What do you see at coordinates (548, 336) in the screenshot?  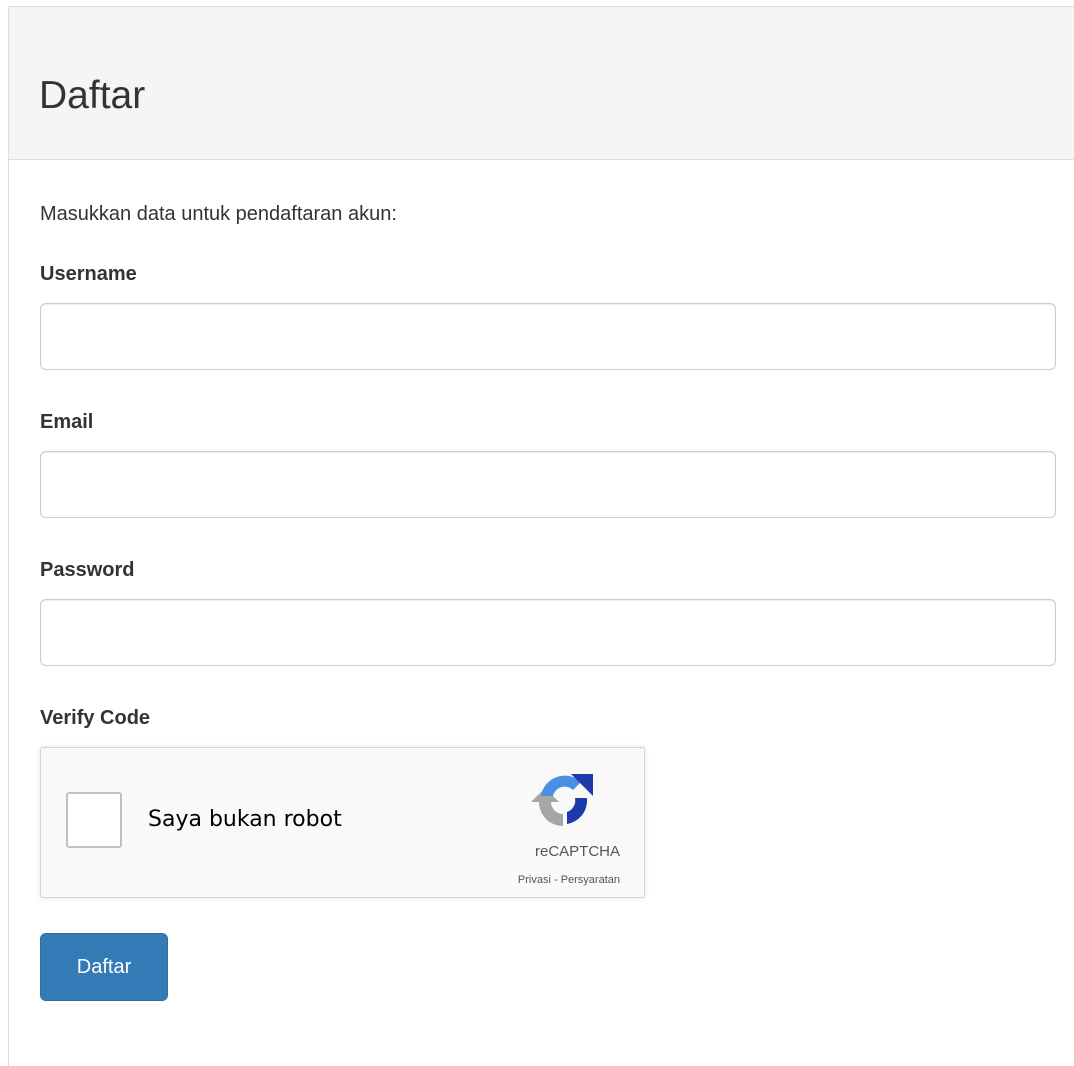 I see `username-input` at bounding box center [548, 336].